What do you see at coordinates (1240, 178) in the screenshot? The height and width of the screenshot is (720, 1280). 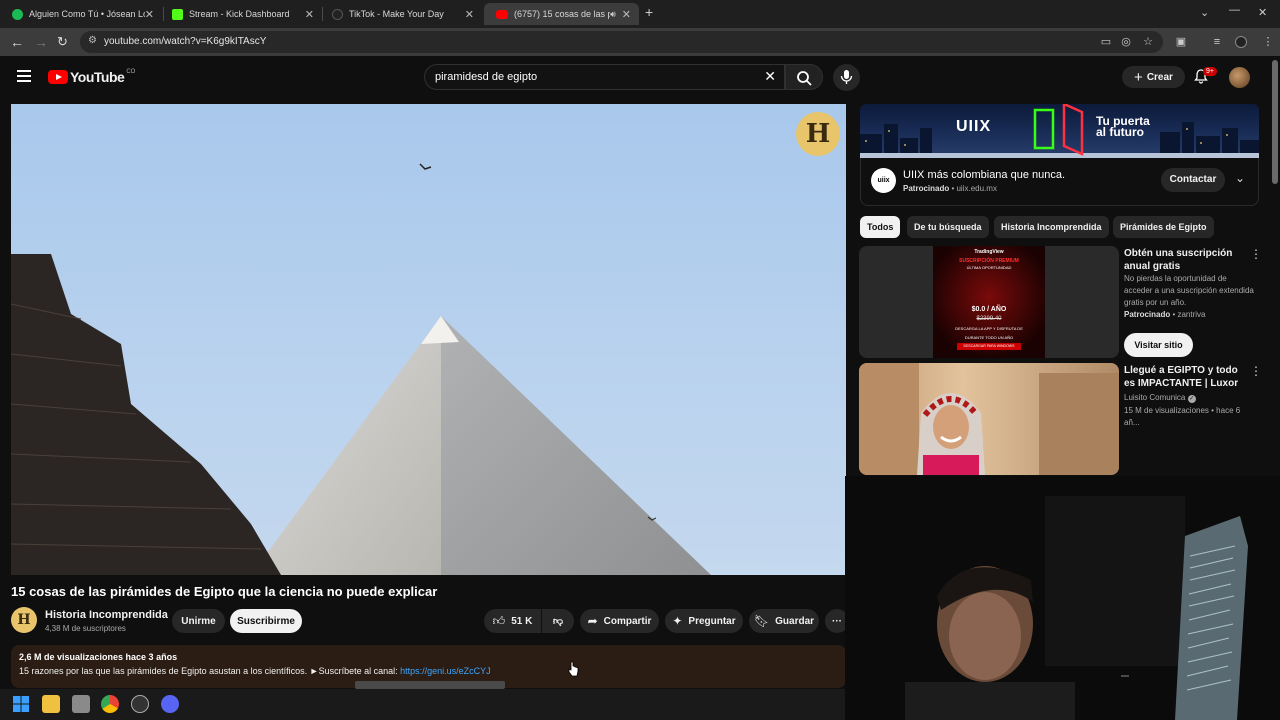 I see `chevron-down-icon: ⌄` at bounding box center [1240, 178].